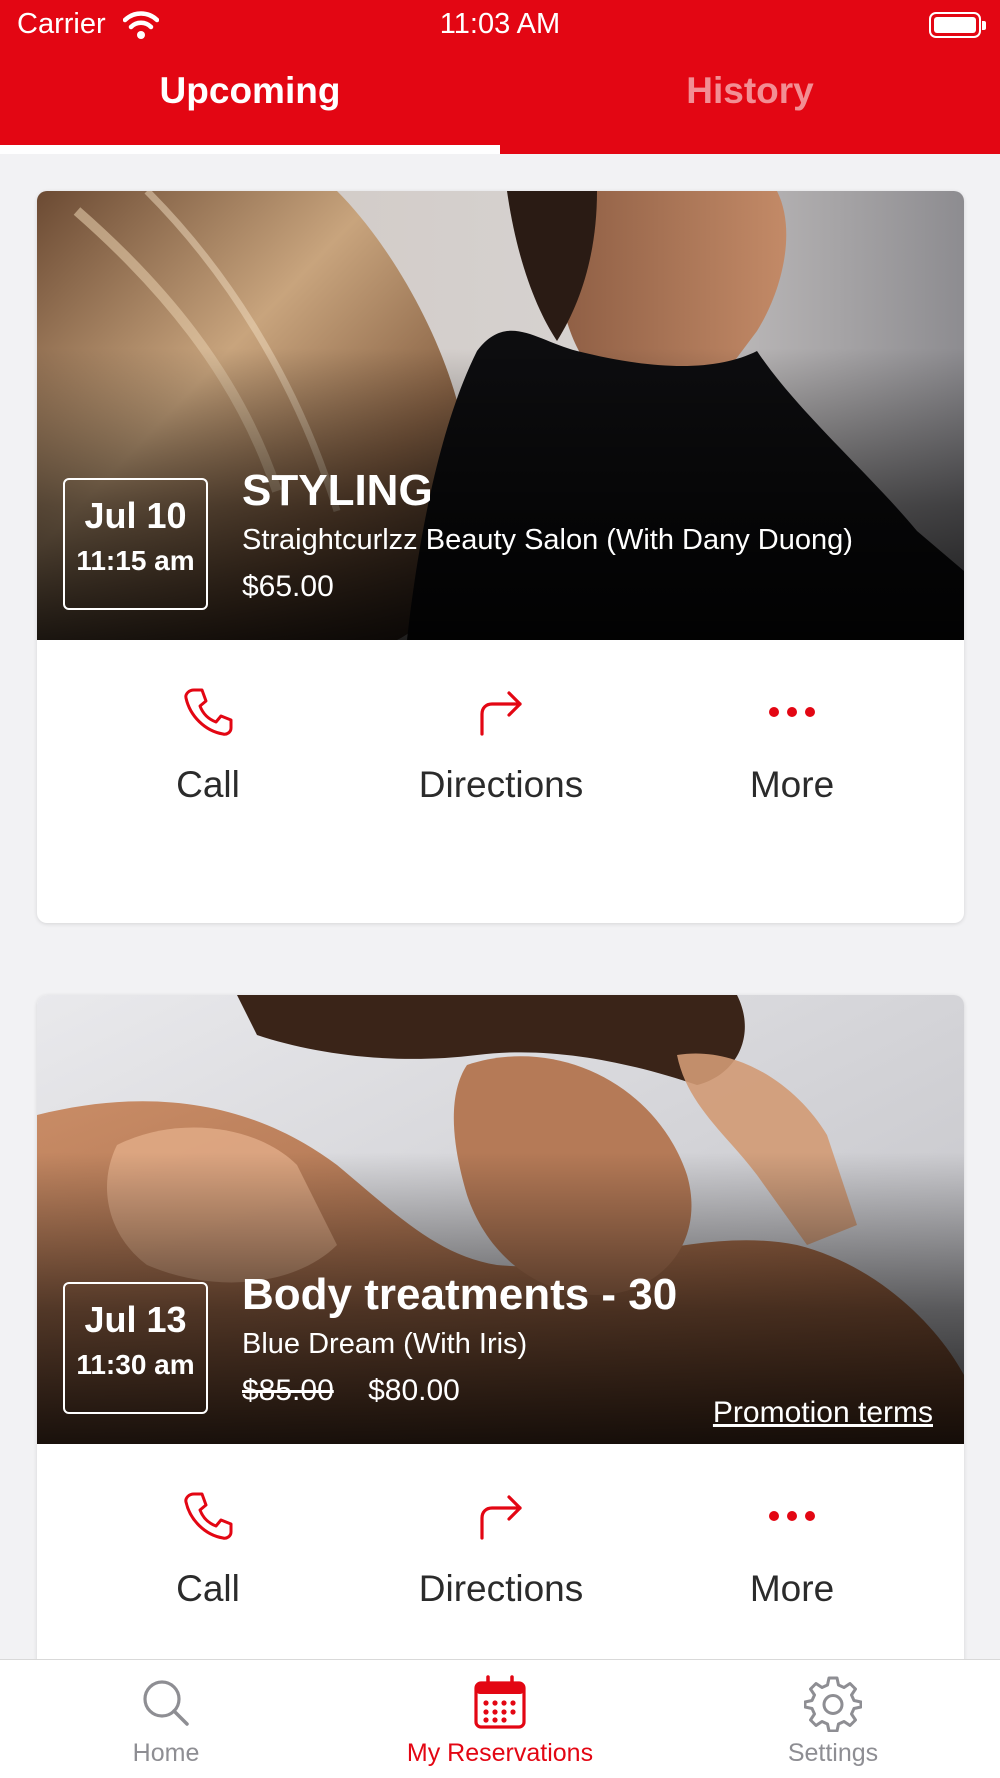 This screenshot has width=1000, height=1778. Describe the element at coordinates (414, 1390) in the screenshot. I see `current-price: $80.00` at that location.